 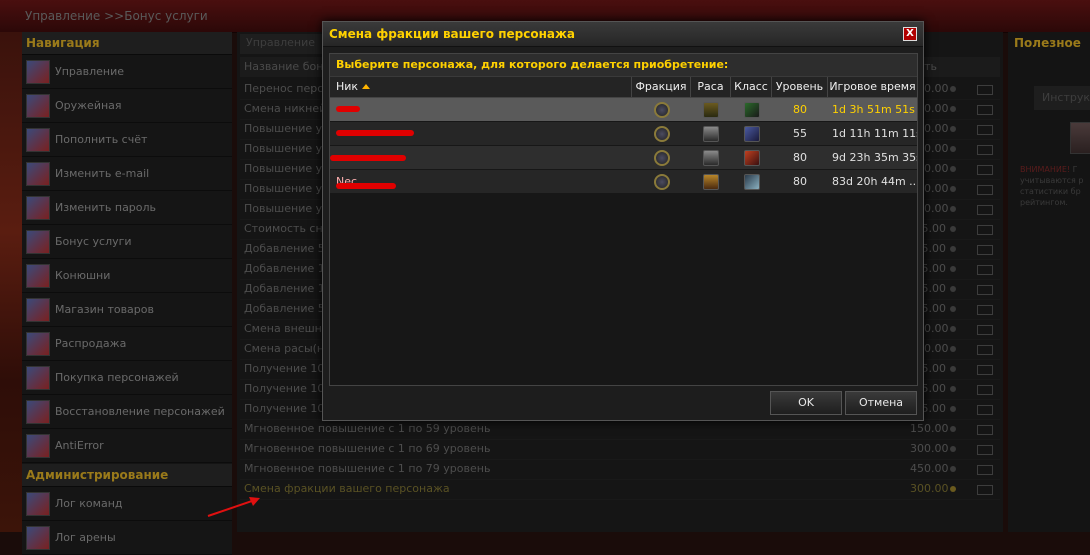 I want to click on sidebar-item: AntiError, so click(x=127, y=446).